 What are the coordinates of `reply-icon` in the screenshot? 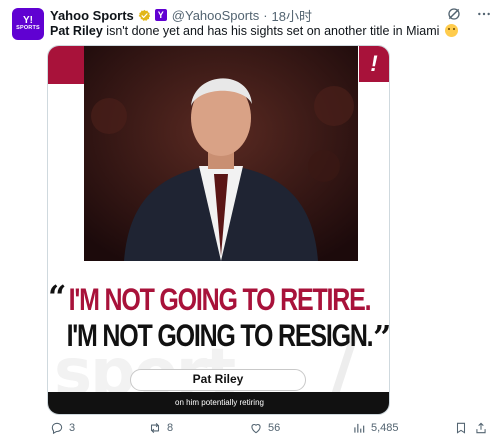 It's located at (57, 428).